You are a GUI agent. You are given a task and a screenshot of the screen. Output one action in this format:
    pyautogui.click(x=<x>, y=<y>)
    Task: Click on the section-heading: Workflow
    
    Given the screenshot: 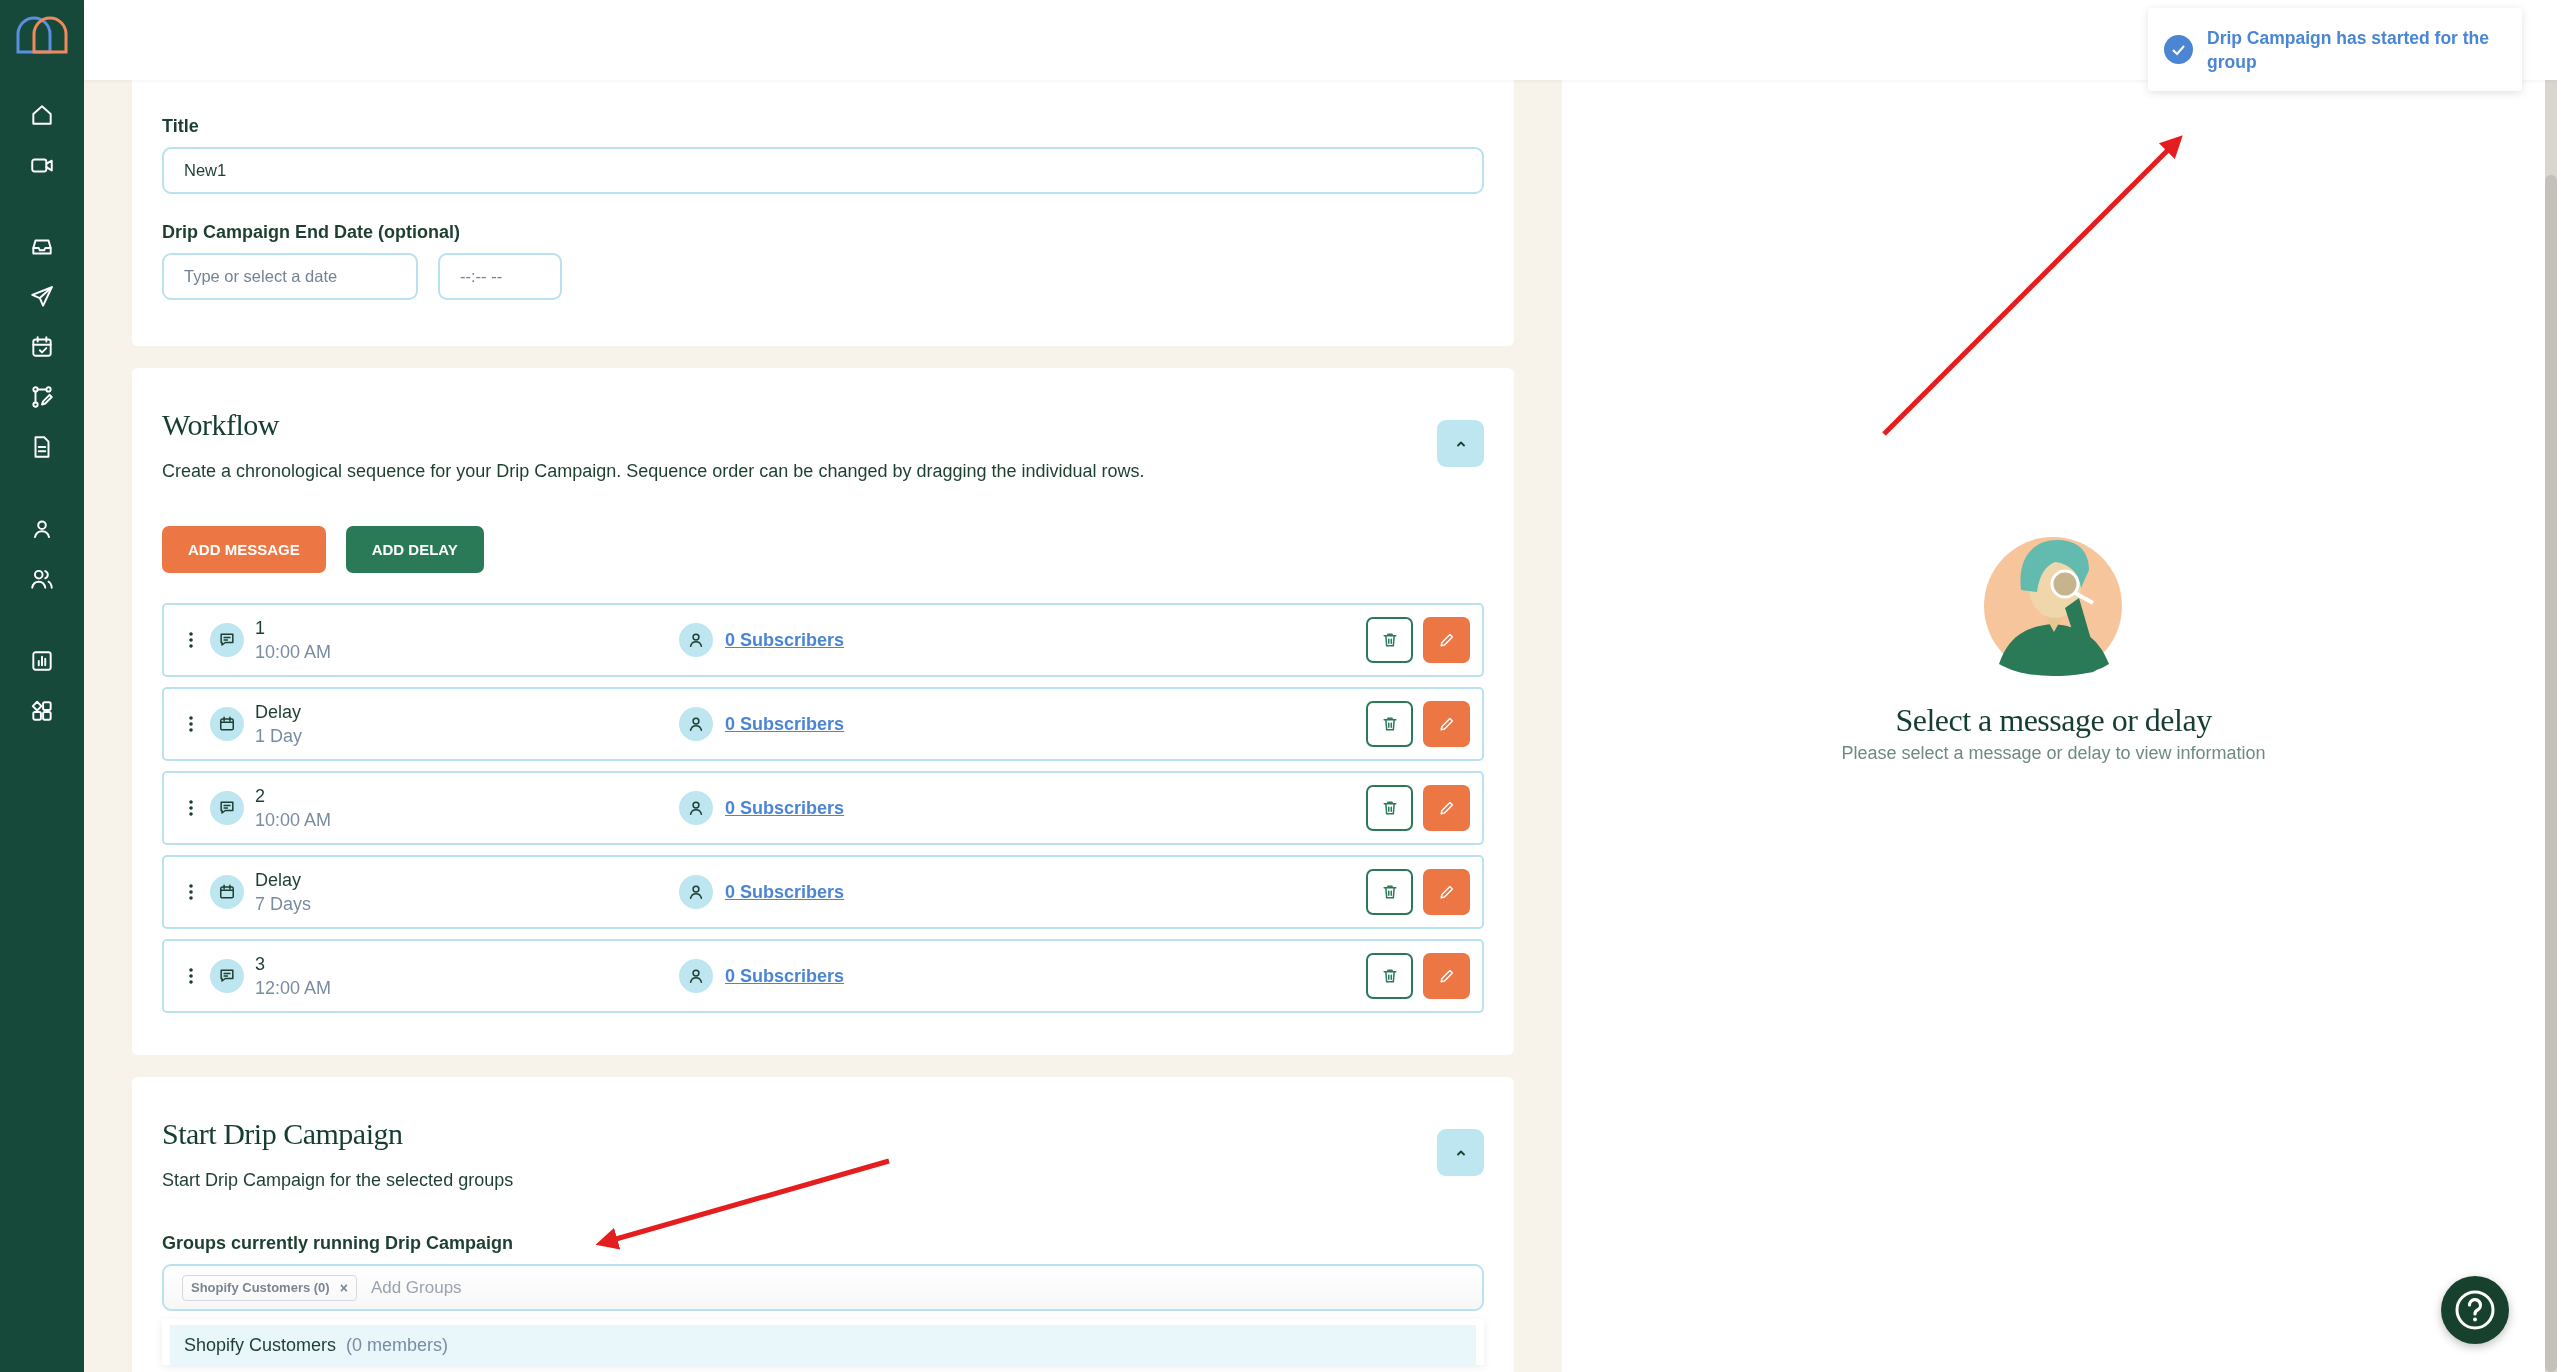 What is the action you would take?
    pyautogui.click(x=220, y=425)
    